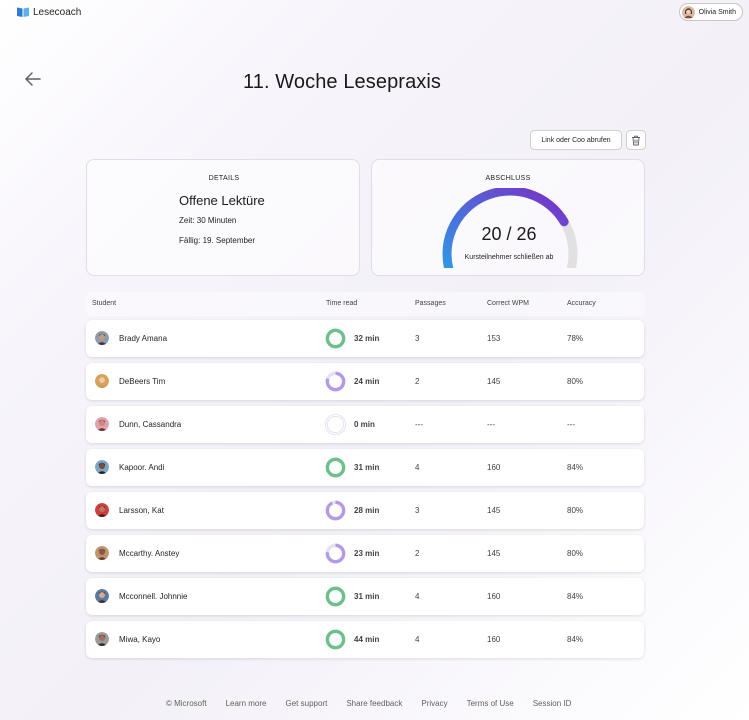 The width and height of the screenshot is (749, 720). I want to click on col-student: Student, so click(104, 303).